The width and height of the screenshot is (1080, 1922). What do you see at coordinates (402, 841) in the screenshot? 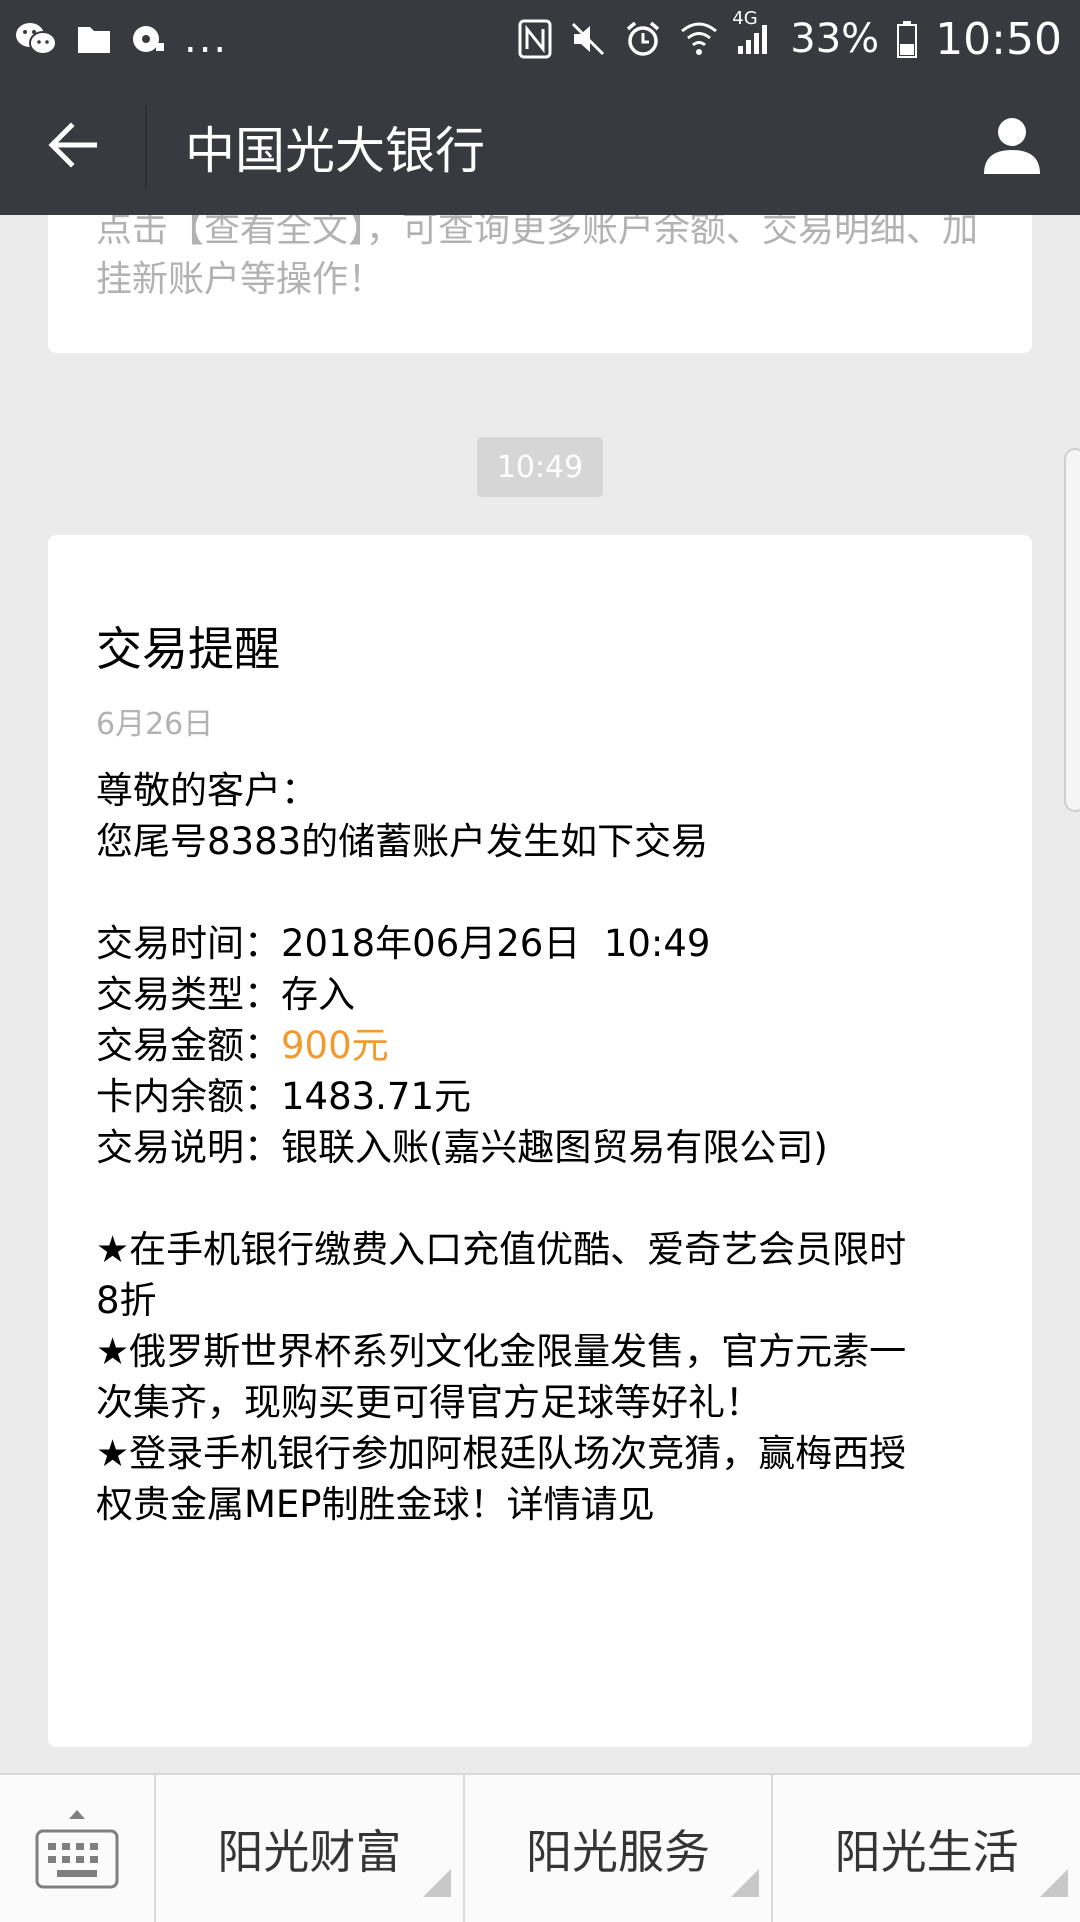
I see `intro-text: 您尾号8383的储蓄账户发生如下交易` at bounding box center [402, 841].